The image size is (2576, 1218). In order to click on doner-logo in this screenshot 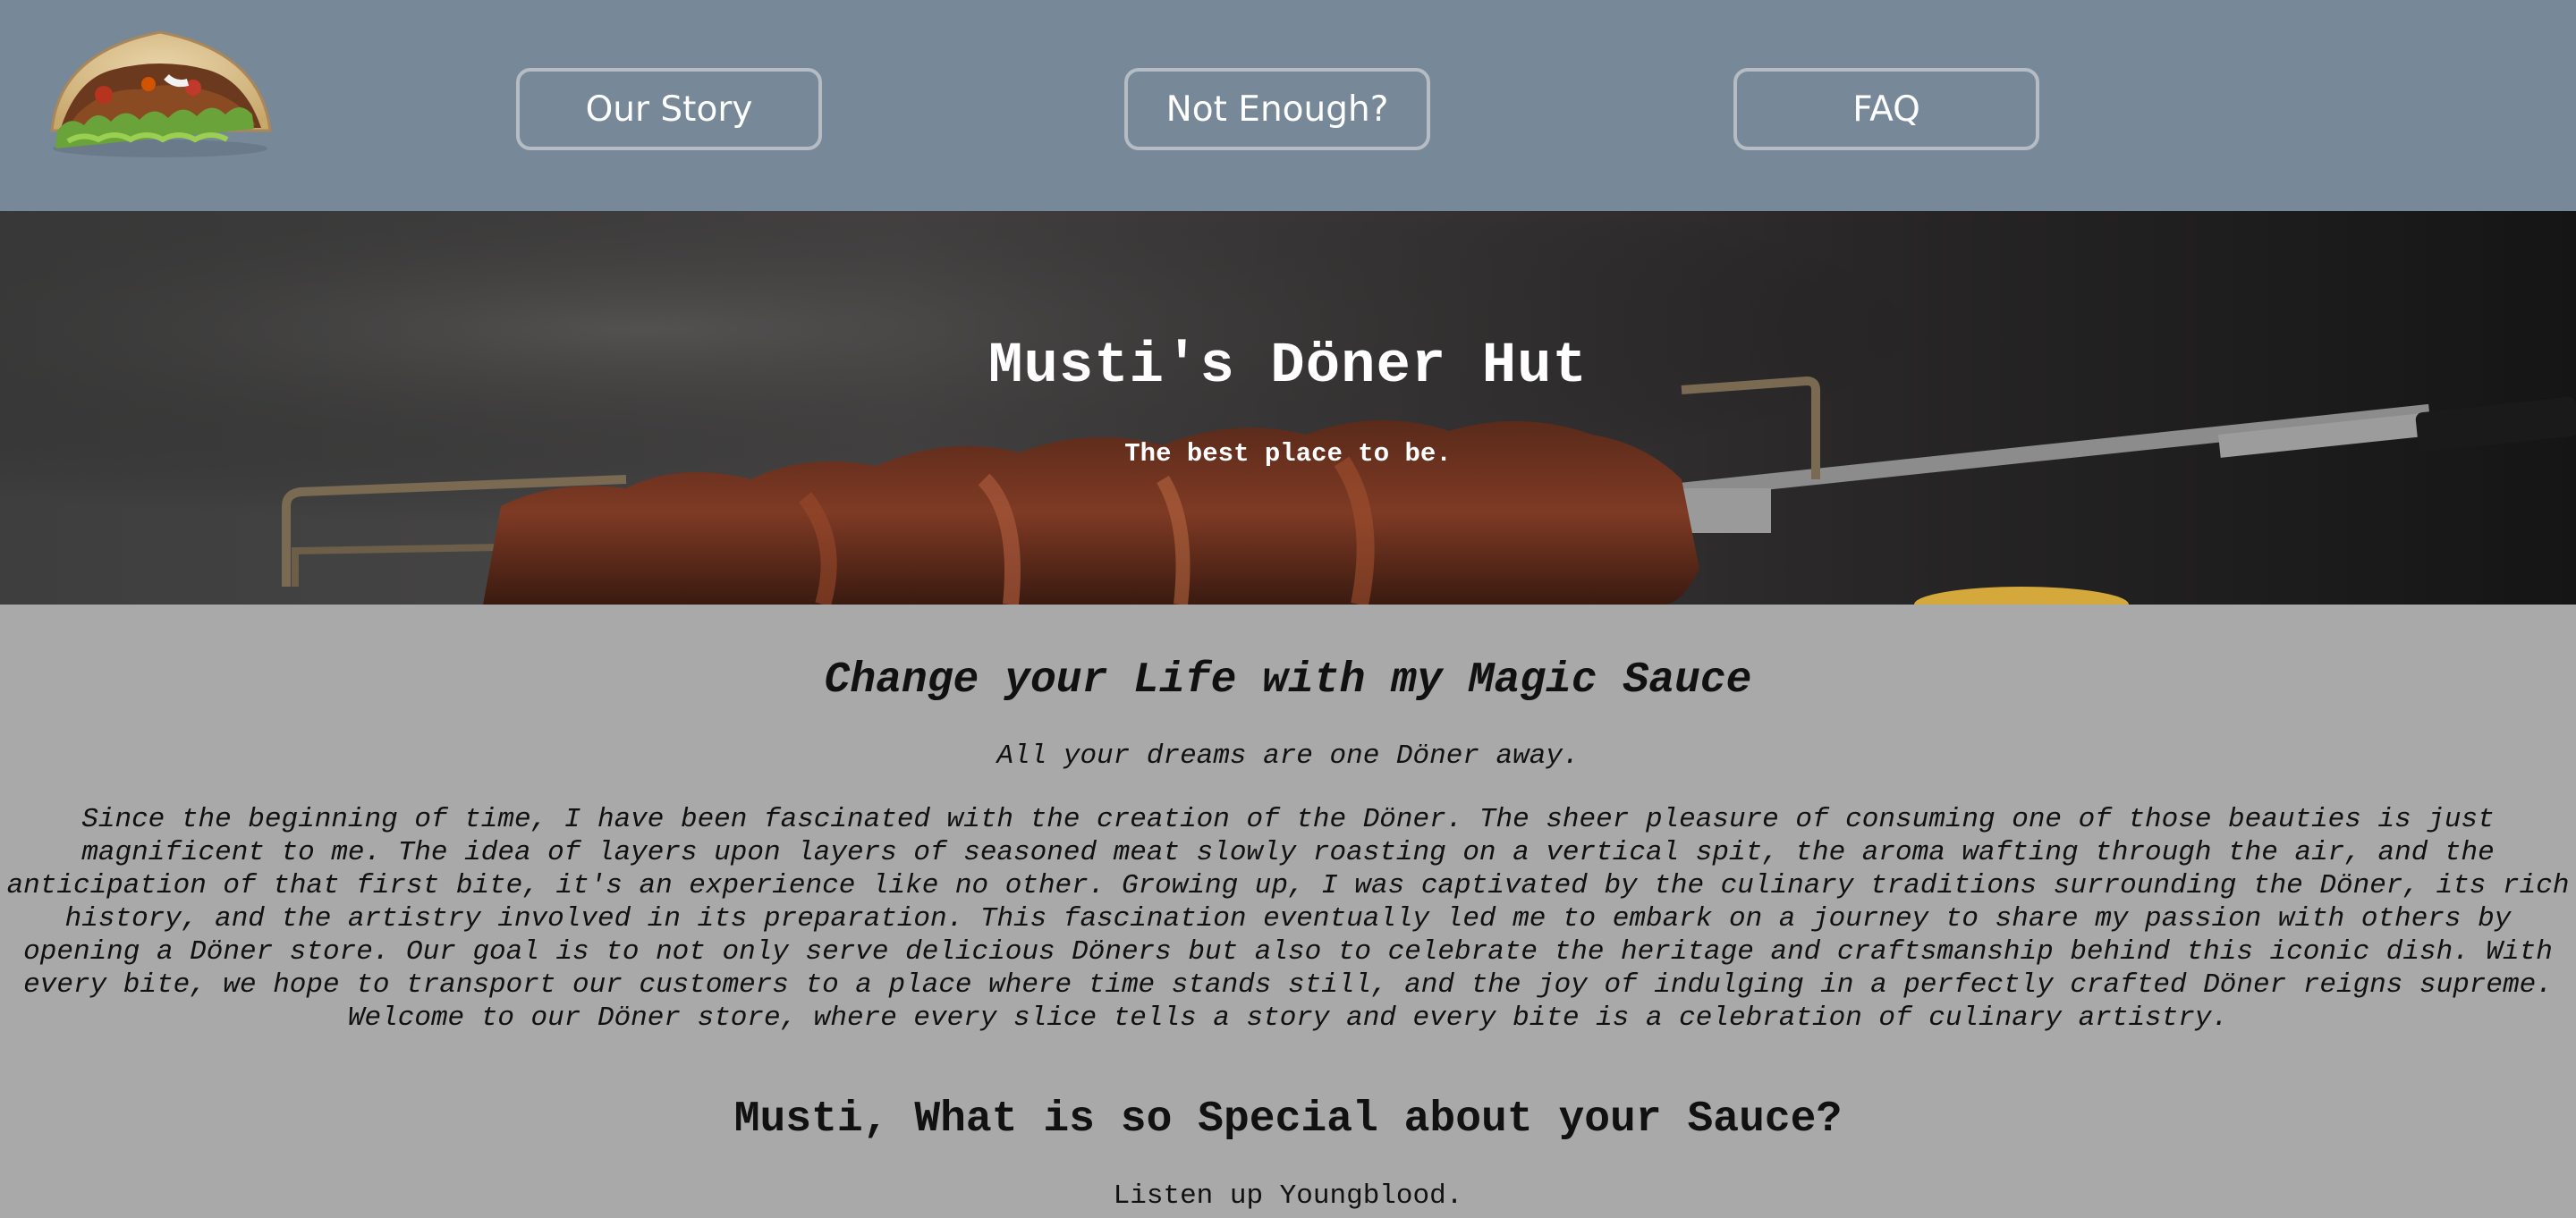, I will do `click(160, 93)`.